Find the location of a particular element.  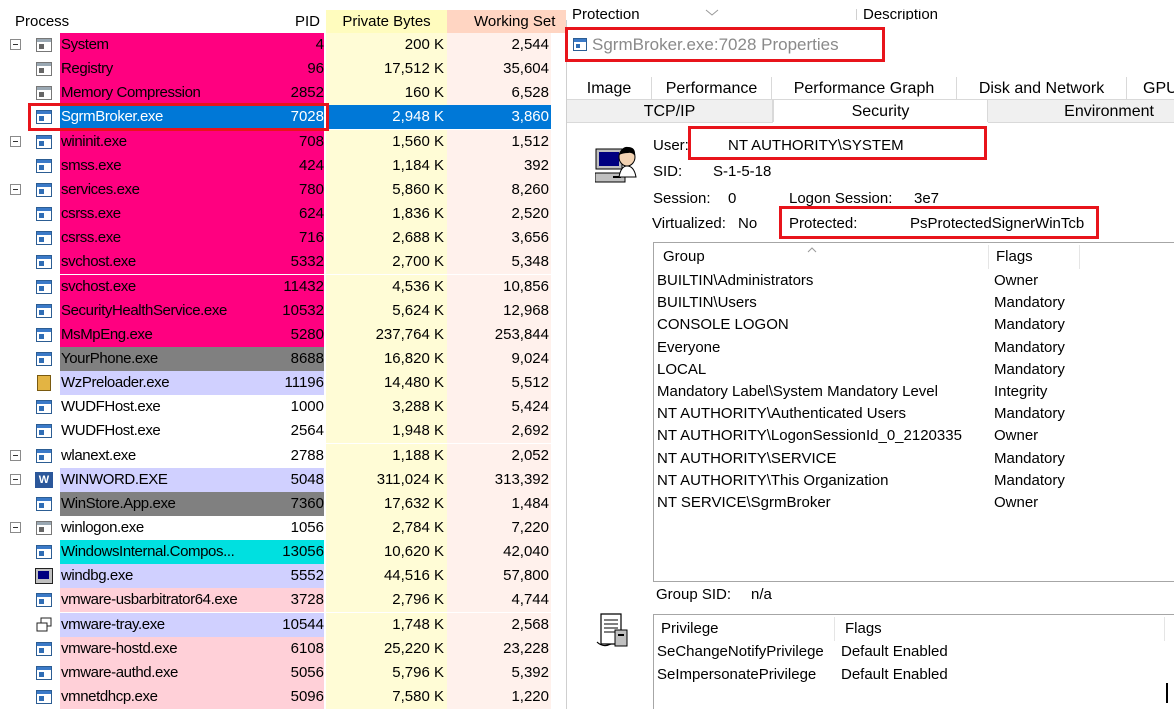

process-private-bytes: 5,860 K is located at coordinates (386, 189).